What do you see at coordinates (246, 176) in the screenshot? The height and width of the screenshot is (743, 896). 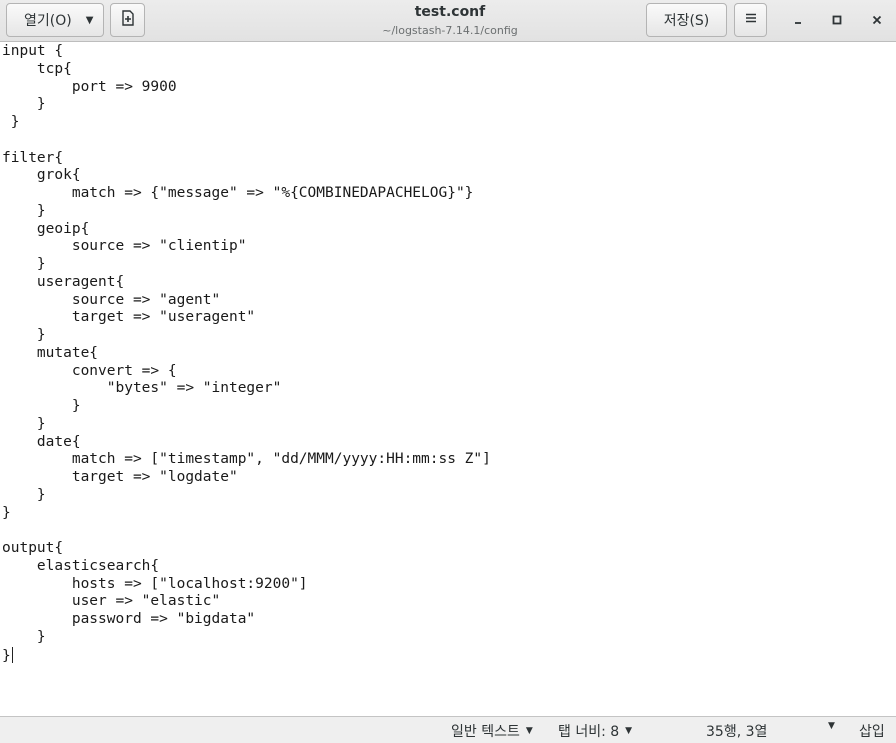 I see `code-line: grok{` at bounding box center [246, 176].